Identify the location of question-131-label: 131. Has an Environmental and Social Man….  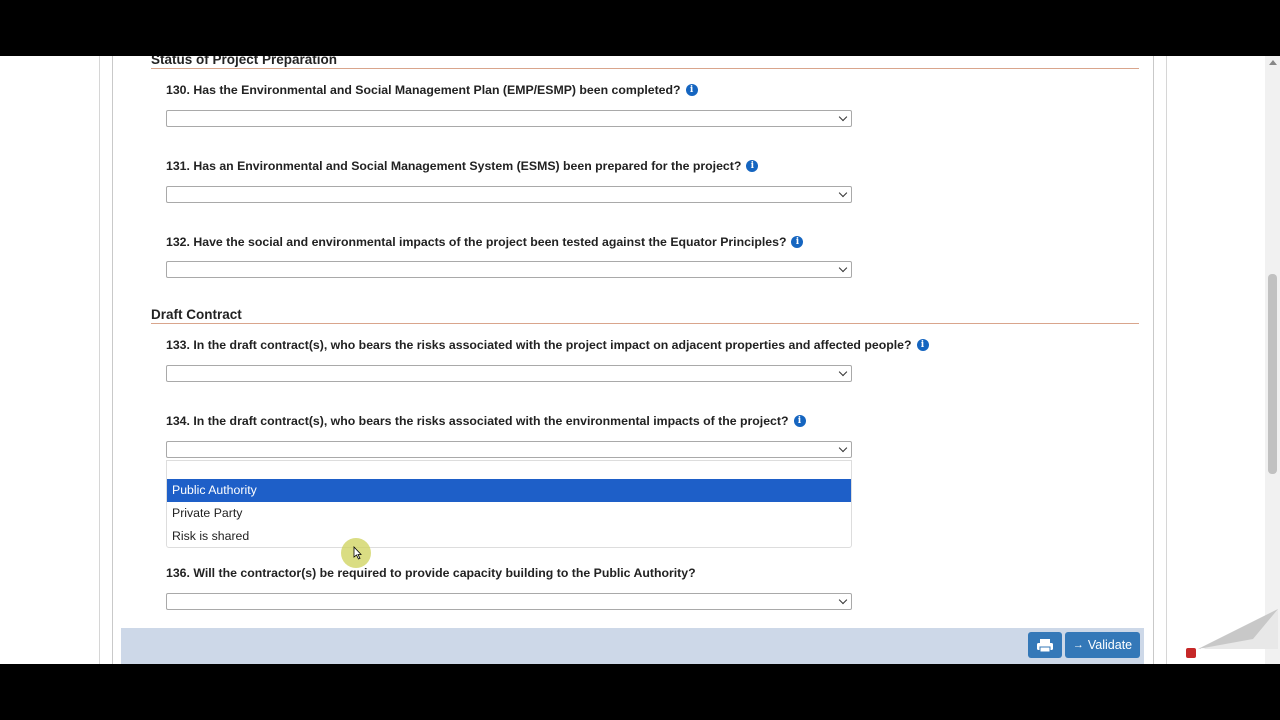
(454, 166).